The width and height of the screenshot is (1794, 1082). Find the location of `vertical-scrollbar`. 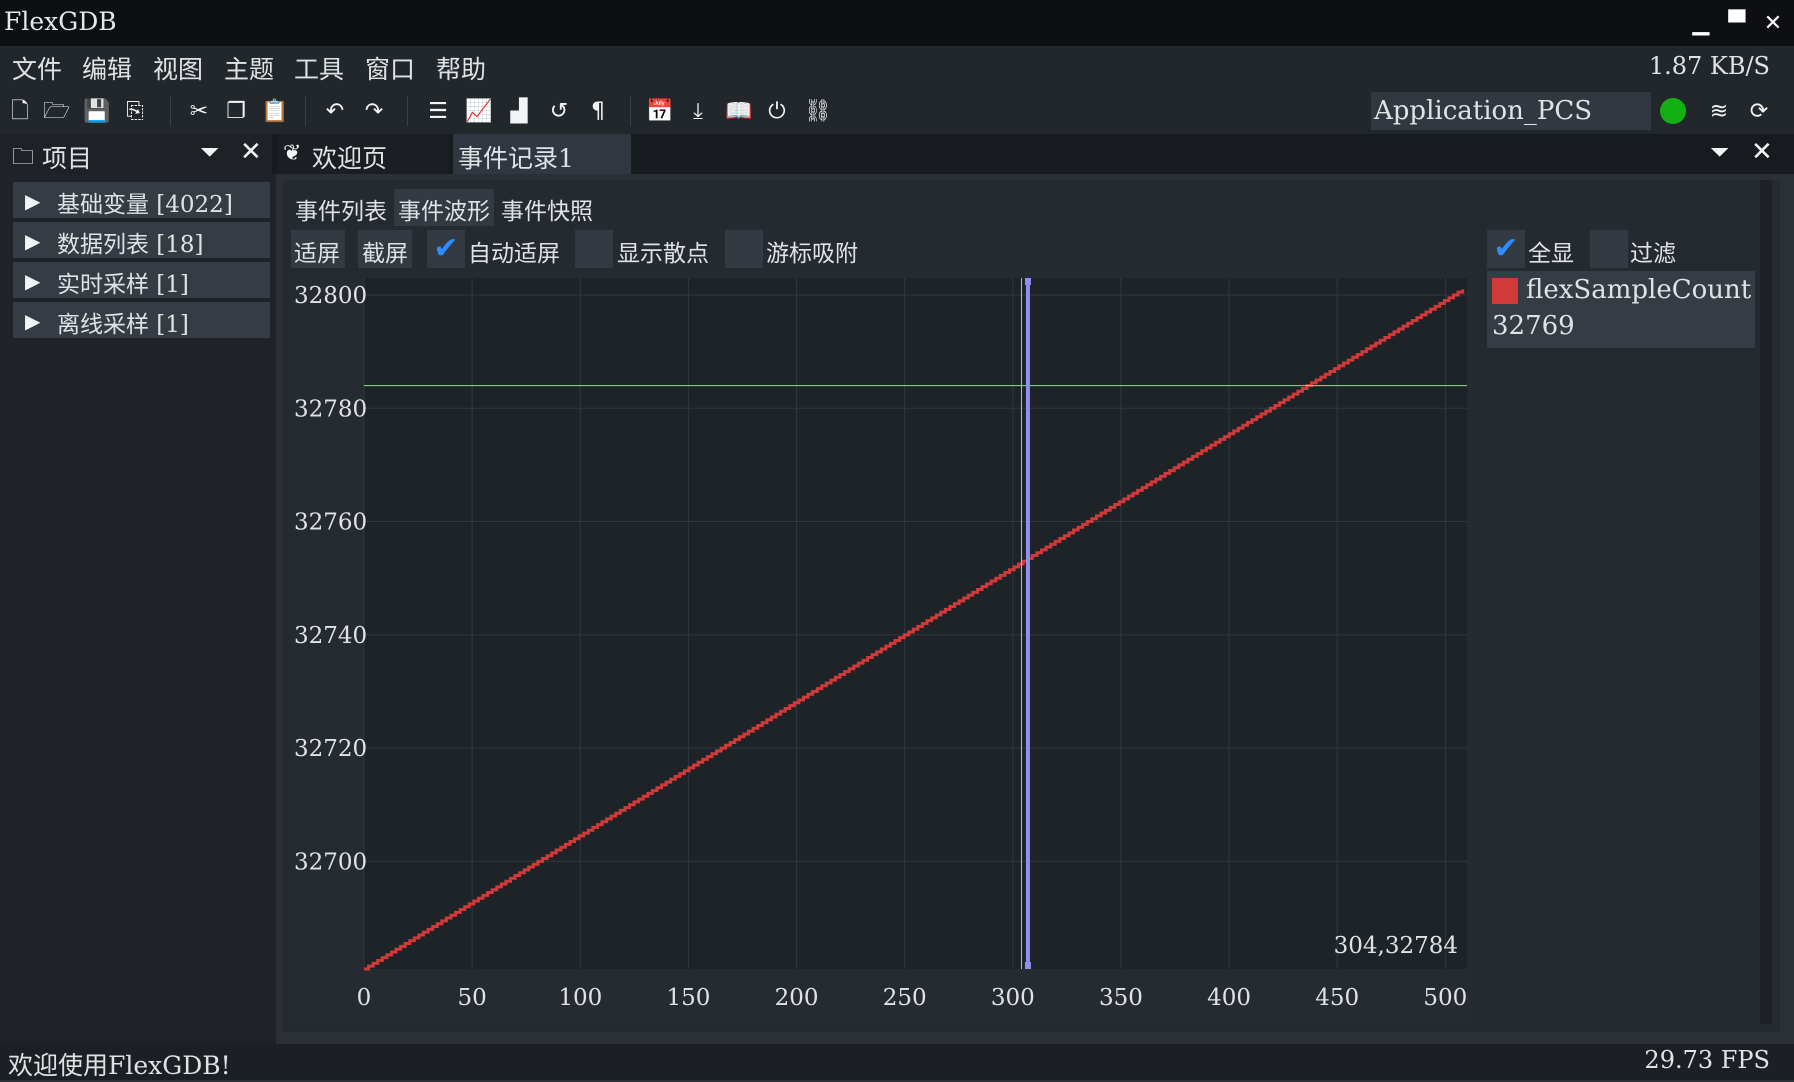

vertical-scrollbar is located at coordinates (1766, 602).